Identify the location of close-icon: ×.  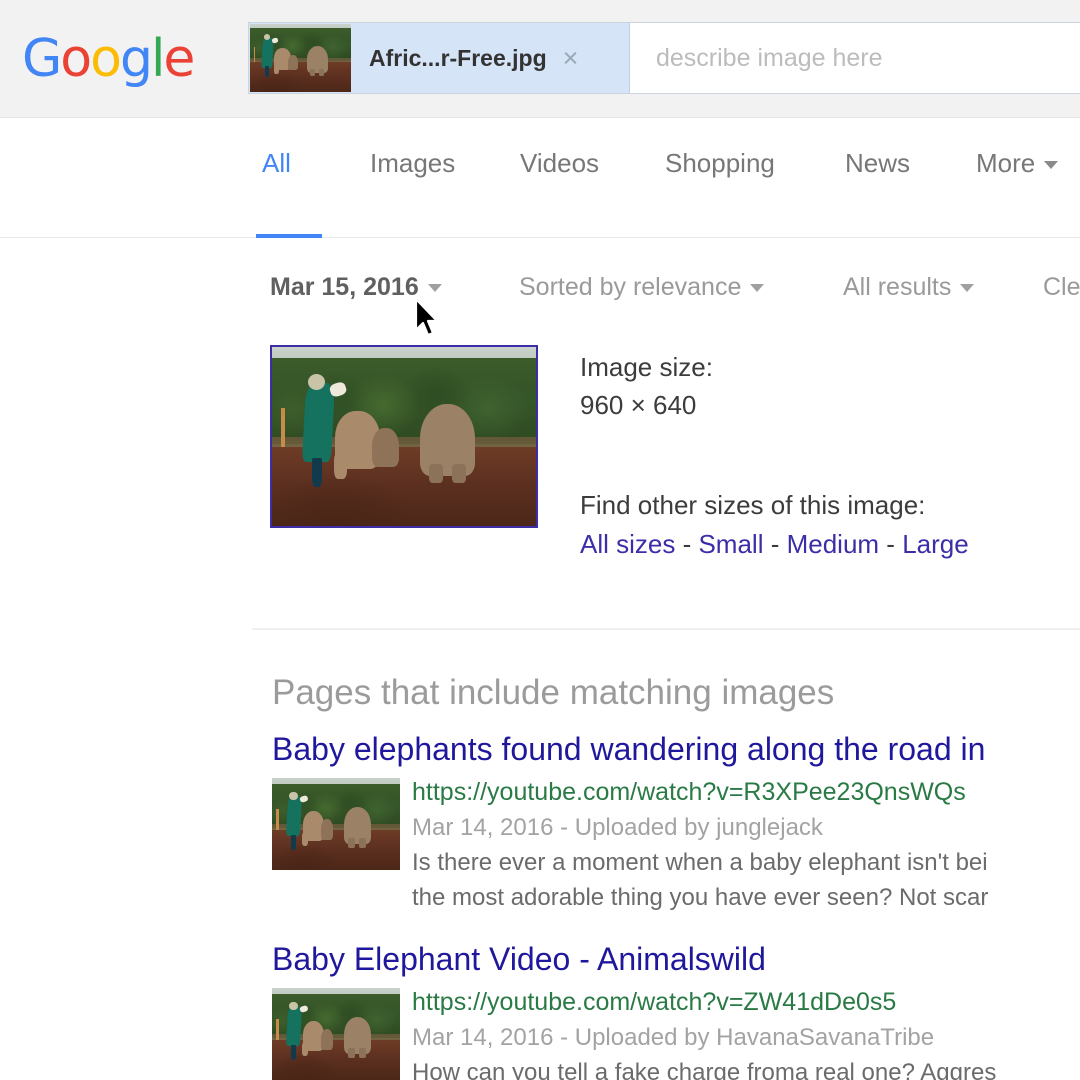
(580, 58).